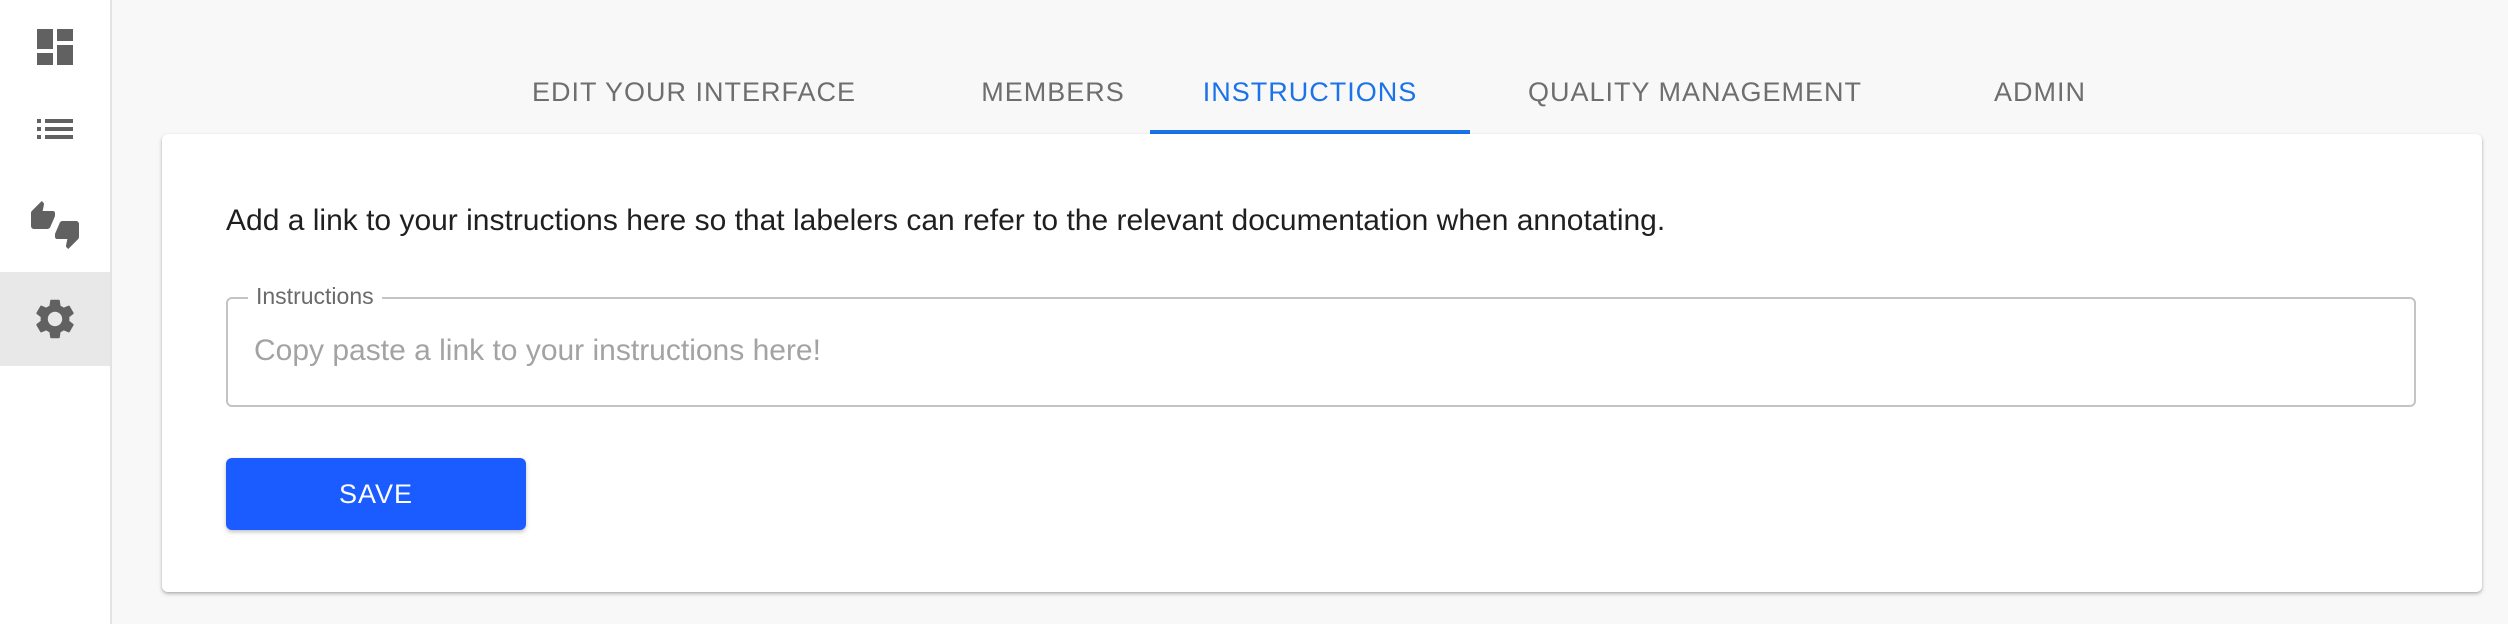 The width and height of the screenshot is (2508, 624). I want to click on sidebar, so click(56, 312).